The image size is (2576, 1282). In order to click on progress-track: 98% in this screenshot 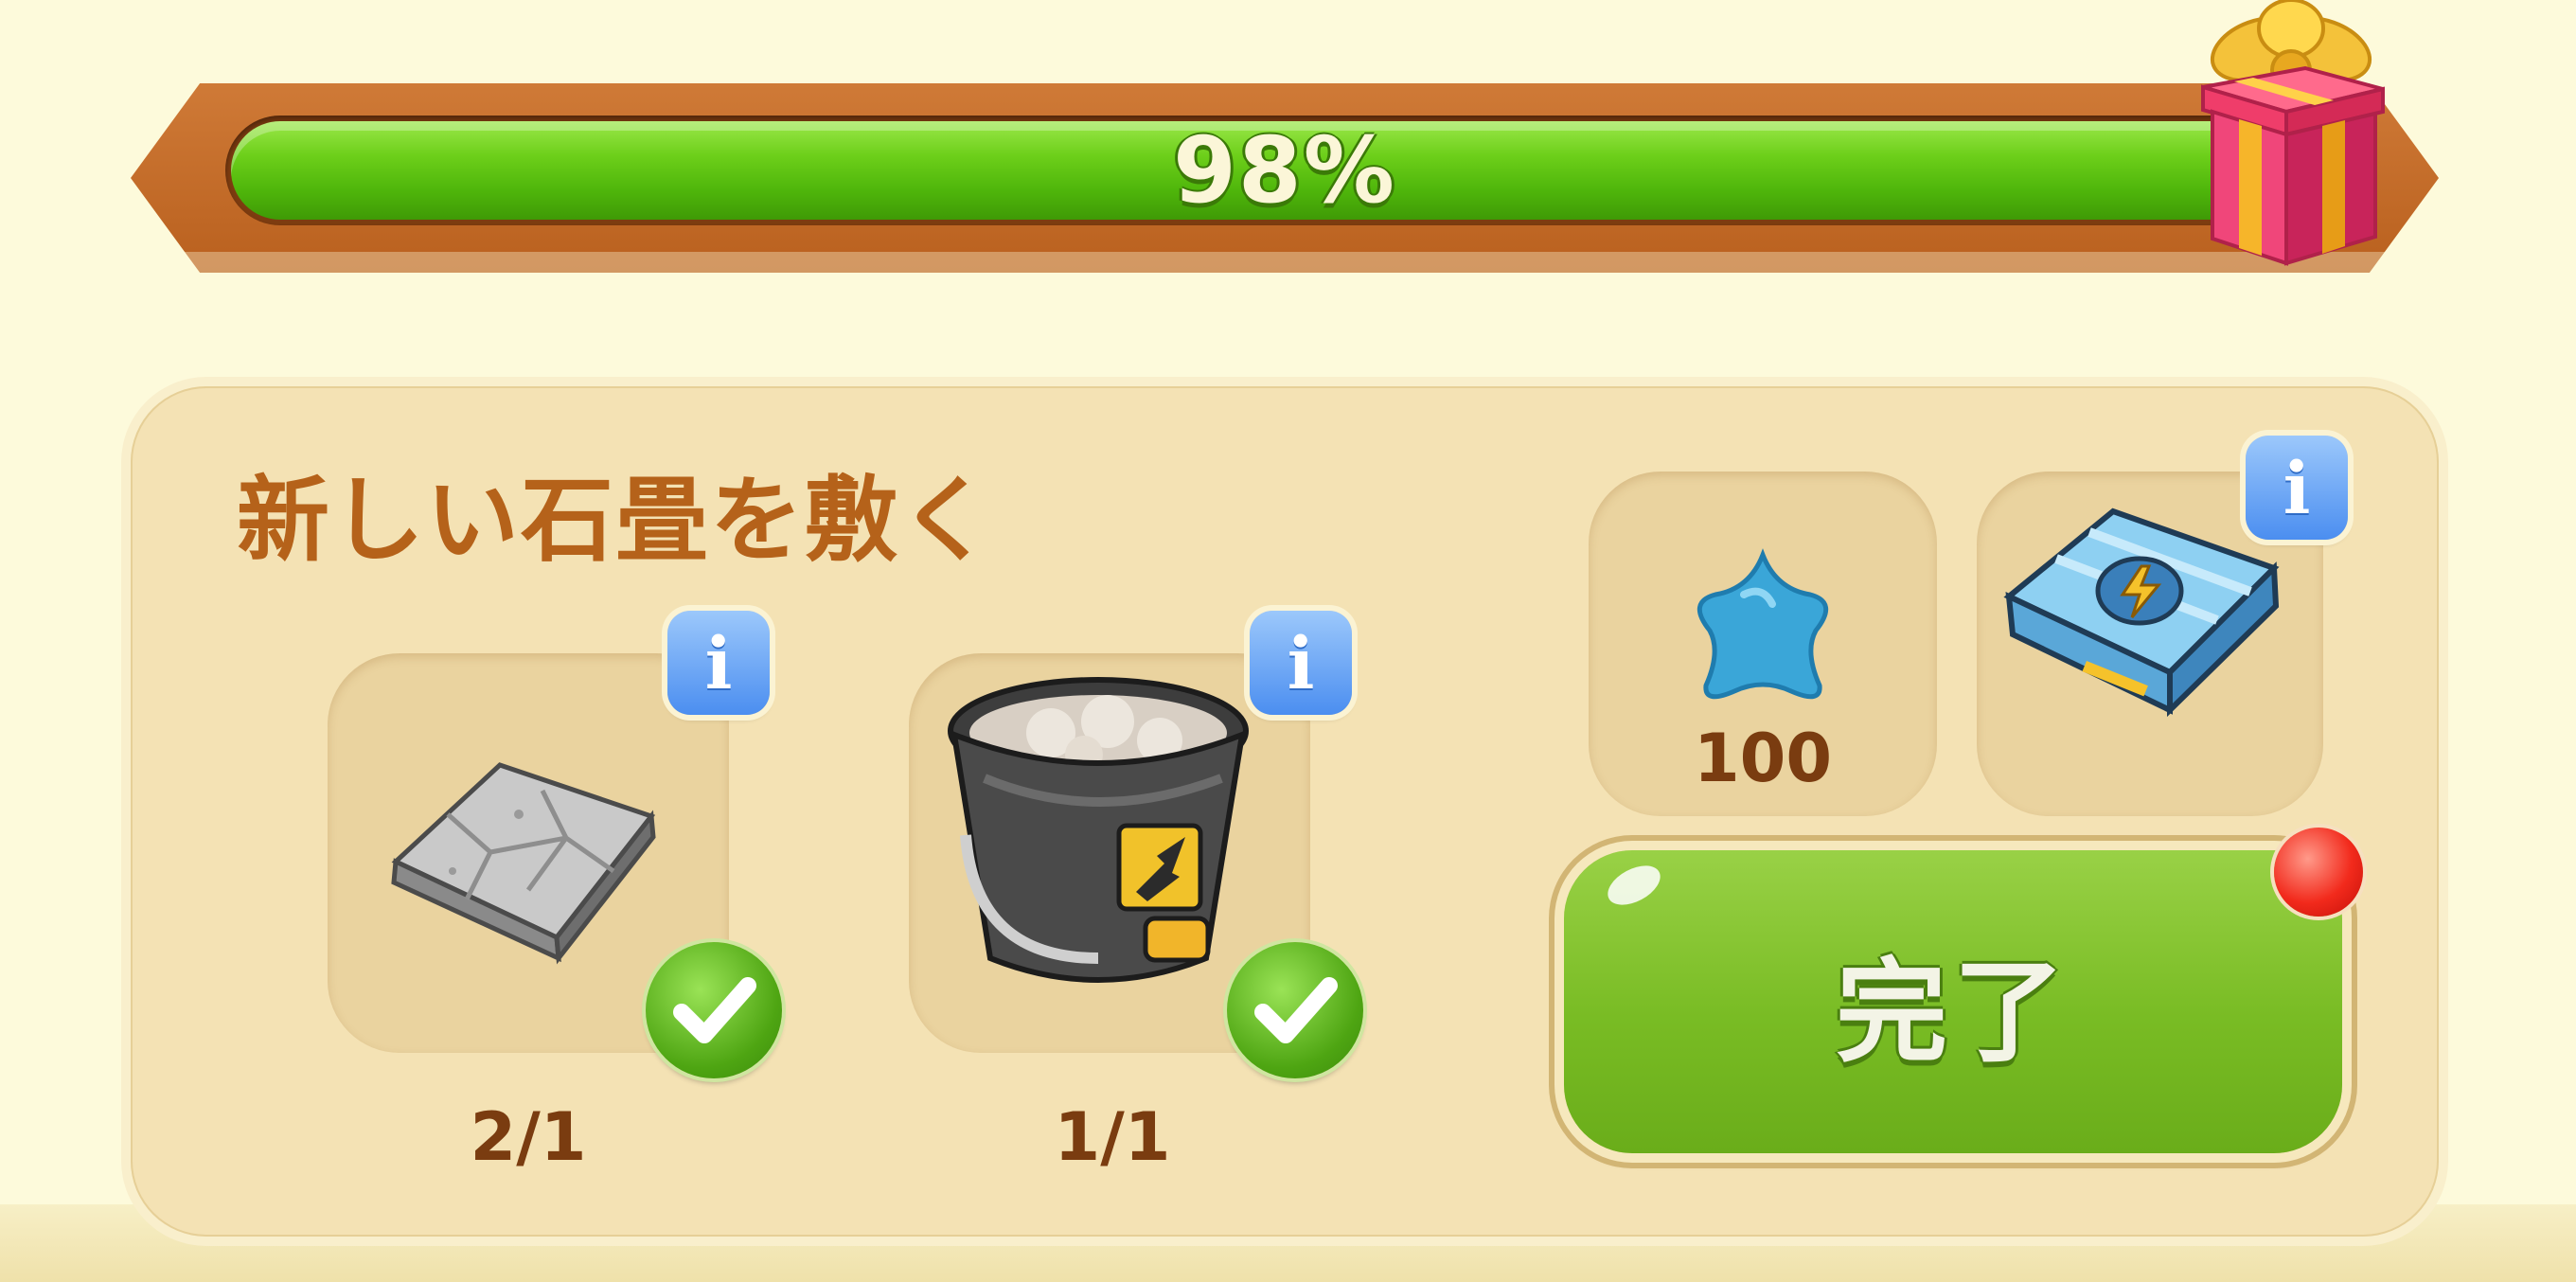, I will do `click(1285, 171)`.